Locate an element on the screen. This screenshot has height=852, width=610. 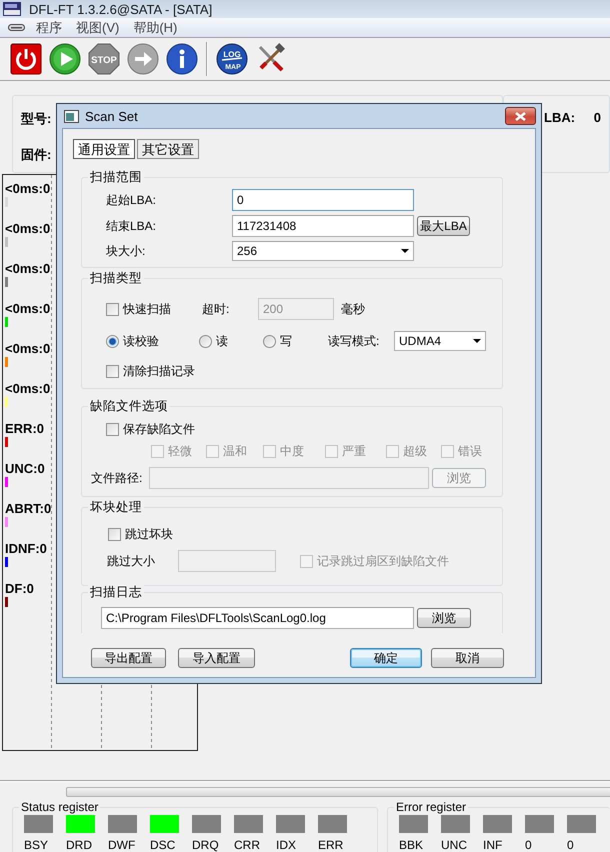
lba-value: 0 is located at coordinates (597, 117).